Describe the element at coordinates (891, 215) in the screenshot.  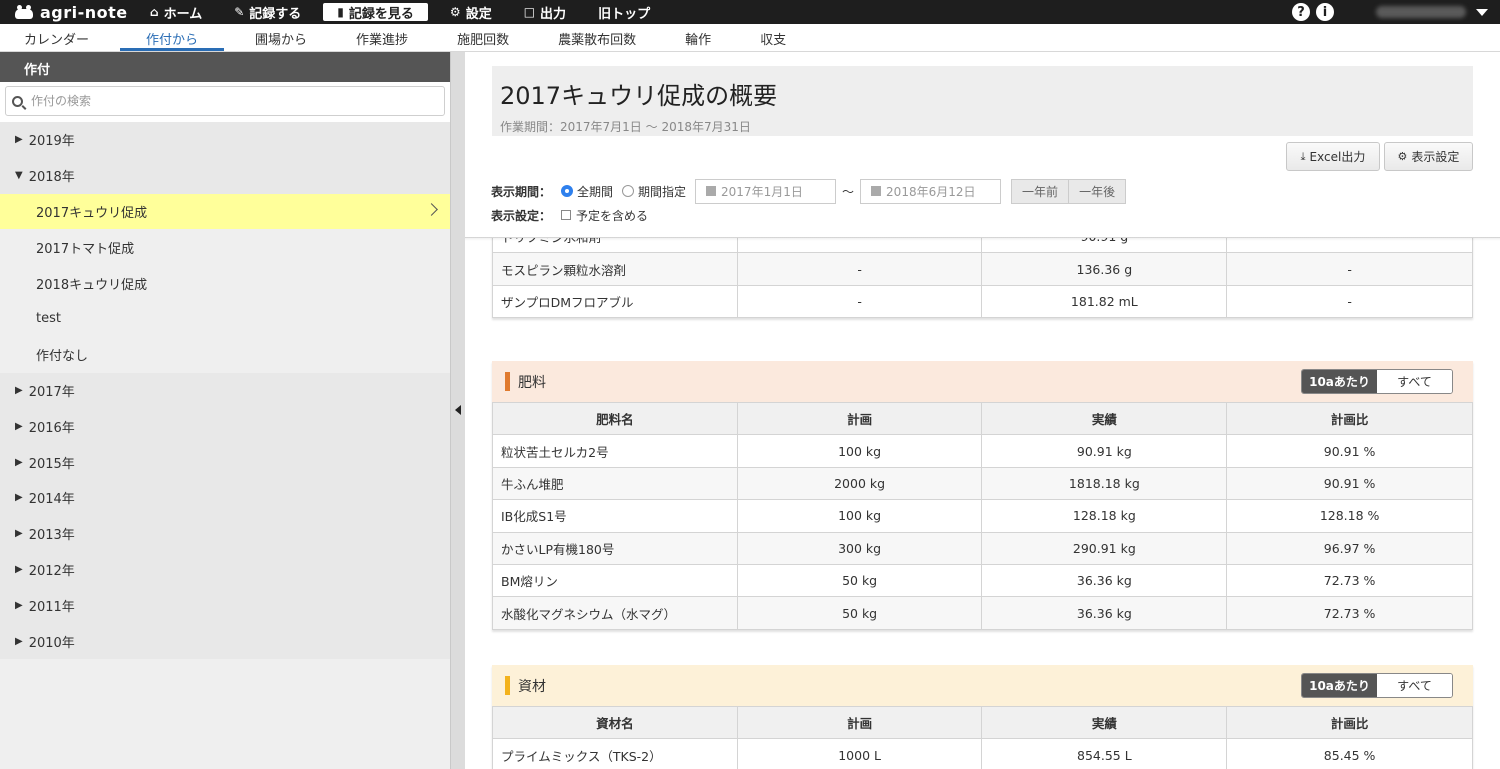
I see `display-row: 表示設定： 予定を含める` at that location.